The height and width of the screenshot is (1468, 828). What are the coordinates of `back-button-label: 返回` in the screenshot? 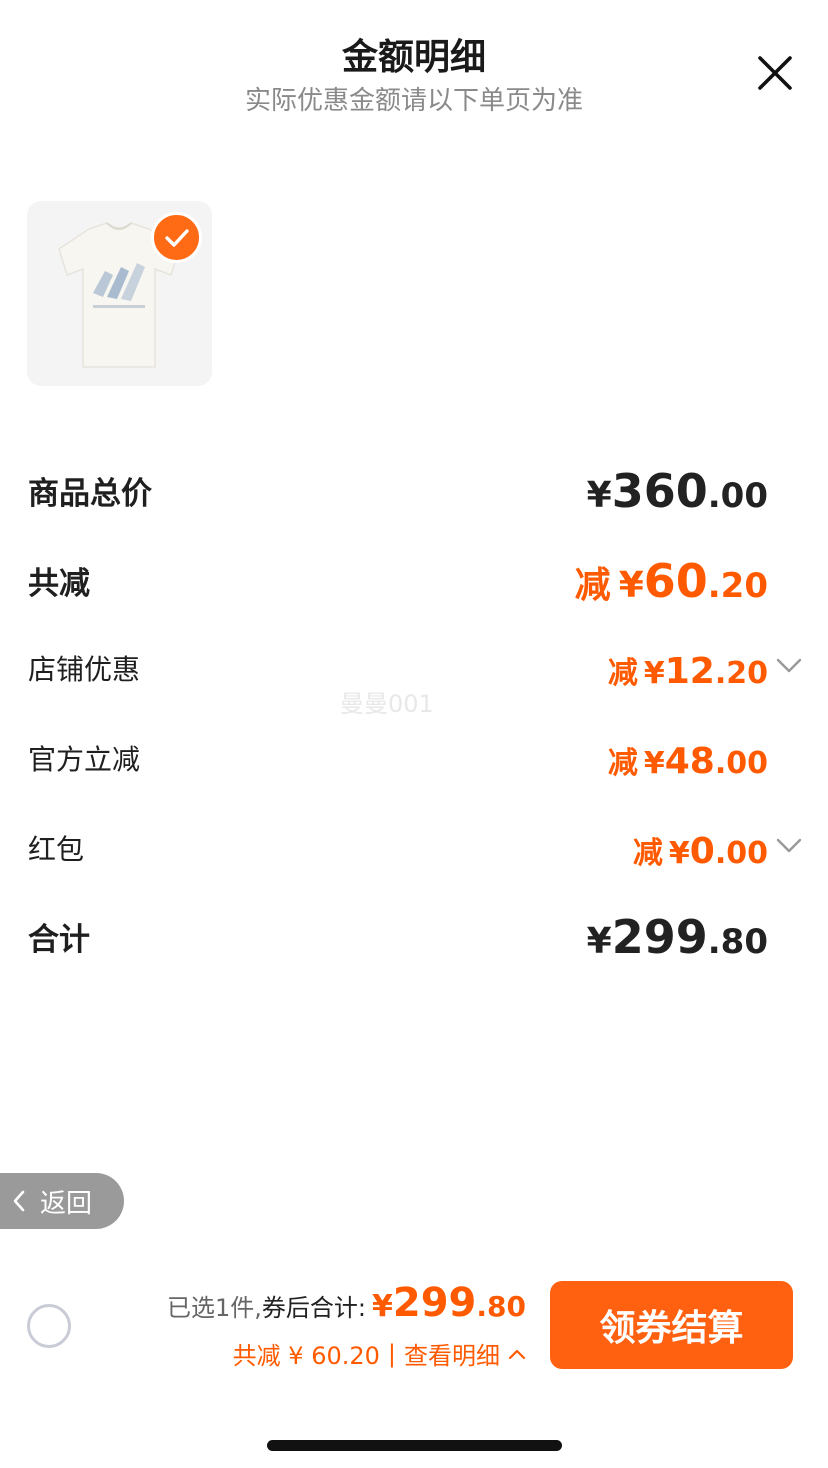 It's located at (66, 1203).